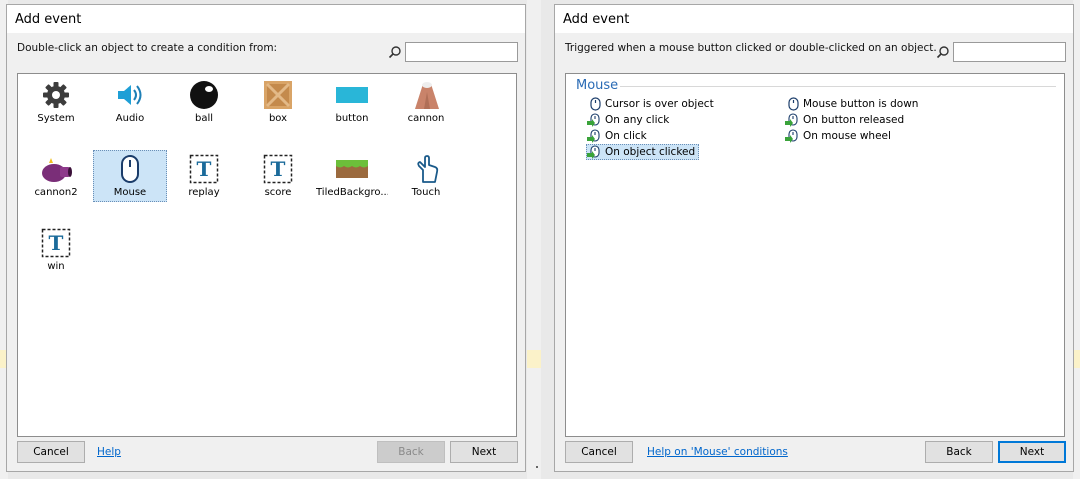 The width and height of the screenshot is (1080, 479). I want to click on object-label: ball, so click(204, 118).